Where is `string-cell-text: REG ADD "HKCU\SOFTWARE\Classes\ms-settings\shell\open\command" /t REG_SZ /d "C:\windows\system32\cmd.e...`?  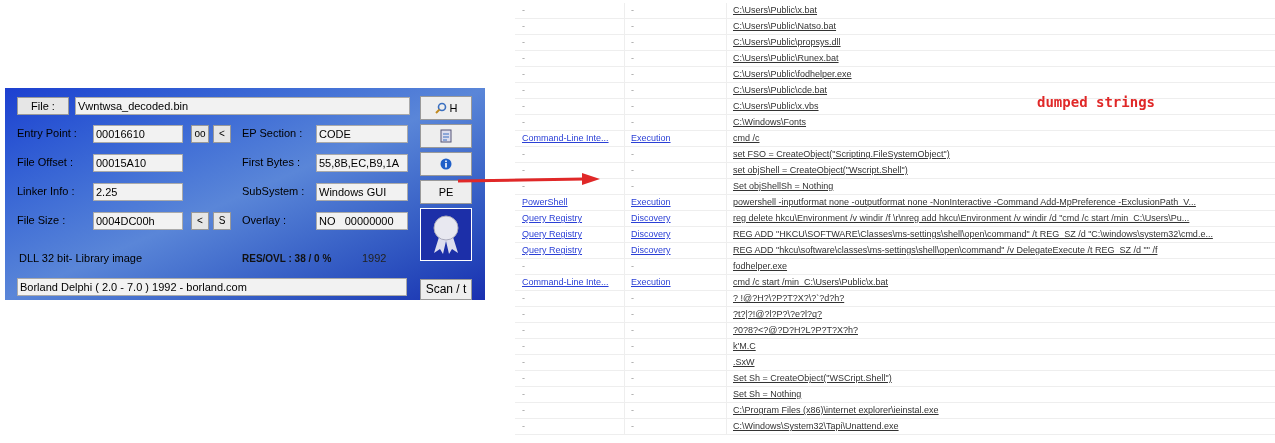 string-cell-text: REG ADD "HKCU\SOFTWARE\Classes\ms-settings\shell\open\command" /t REG_SZ /d "C:\windows\system32\cmd.e... is located at coordinates (972, 234).